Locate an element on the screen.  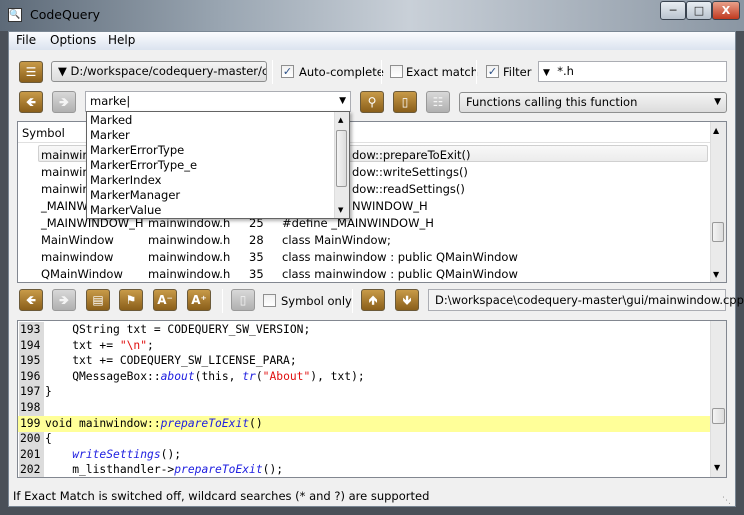
search-button: ⚲ is located at coordinates (372, 102).